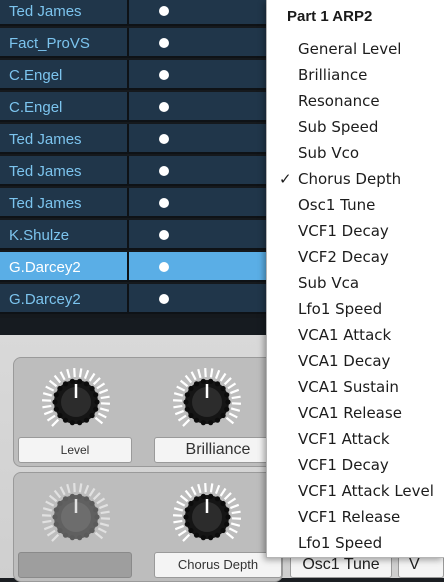 The height and width of the screenshot is (582, 444). What do you see at coordinates (348, 387) in the screenshot?
I see `menu-item-label: VCA1 Sustain` at bounding box center [348, 387].